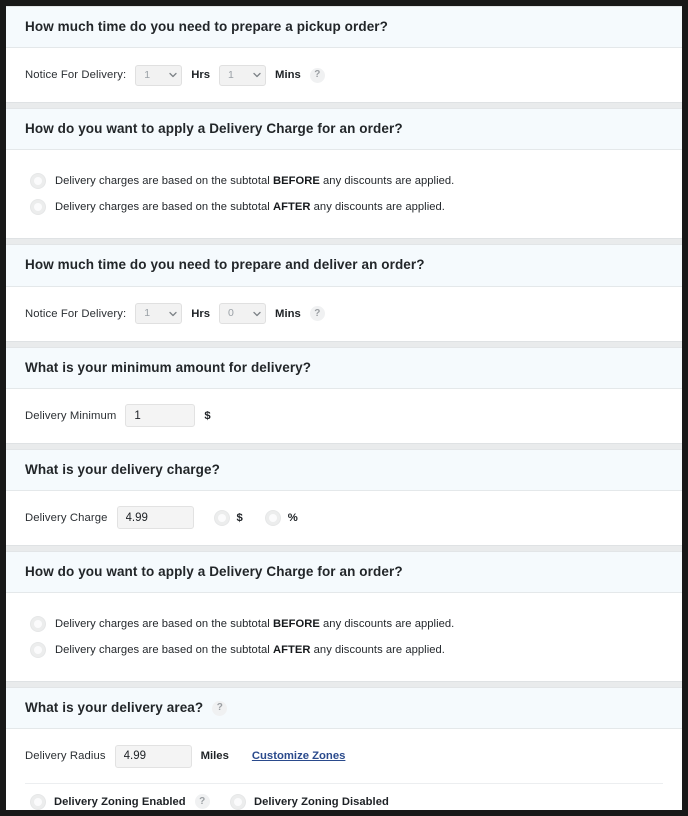 The width and height of the screenshot is (688, 816). What do you see at coordinates (344, 709) in the screenshot?
I see `section-header: What is your delivery area? ?` at bounding box center [344, 709].